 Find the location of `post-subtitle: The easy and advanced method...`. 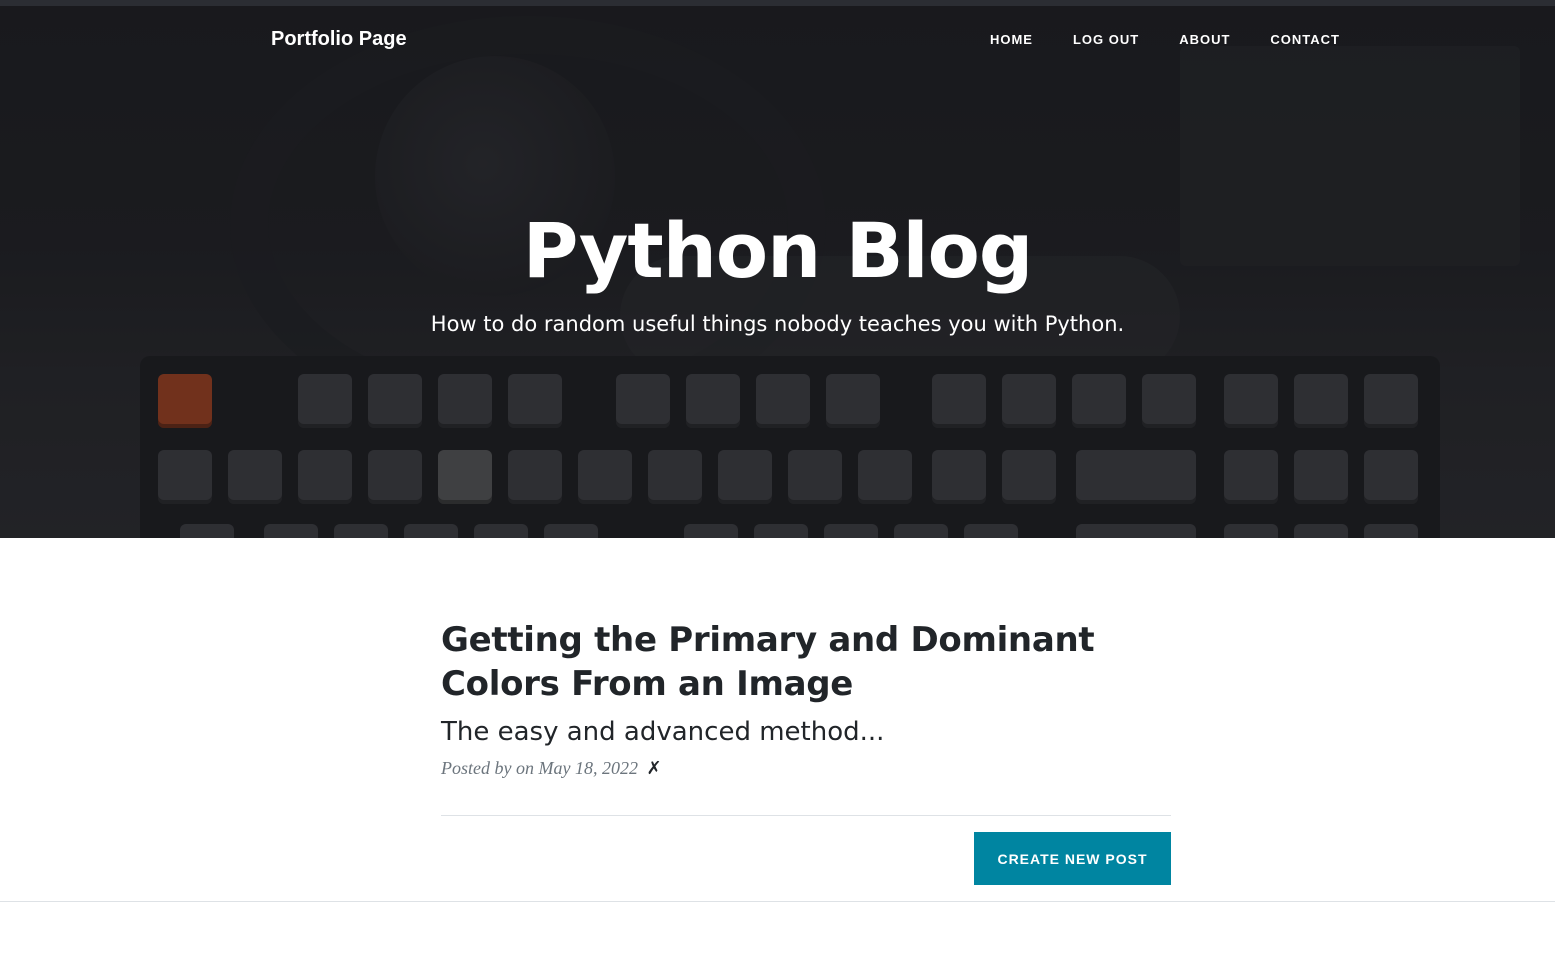

post-subtitle: The easy and advanced method... is located at coordinates (663, 732).